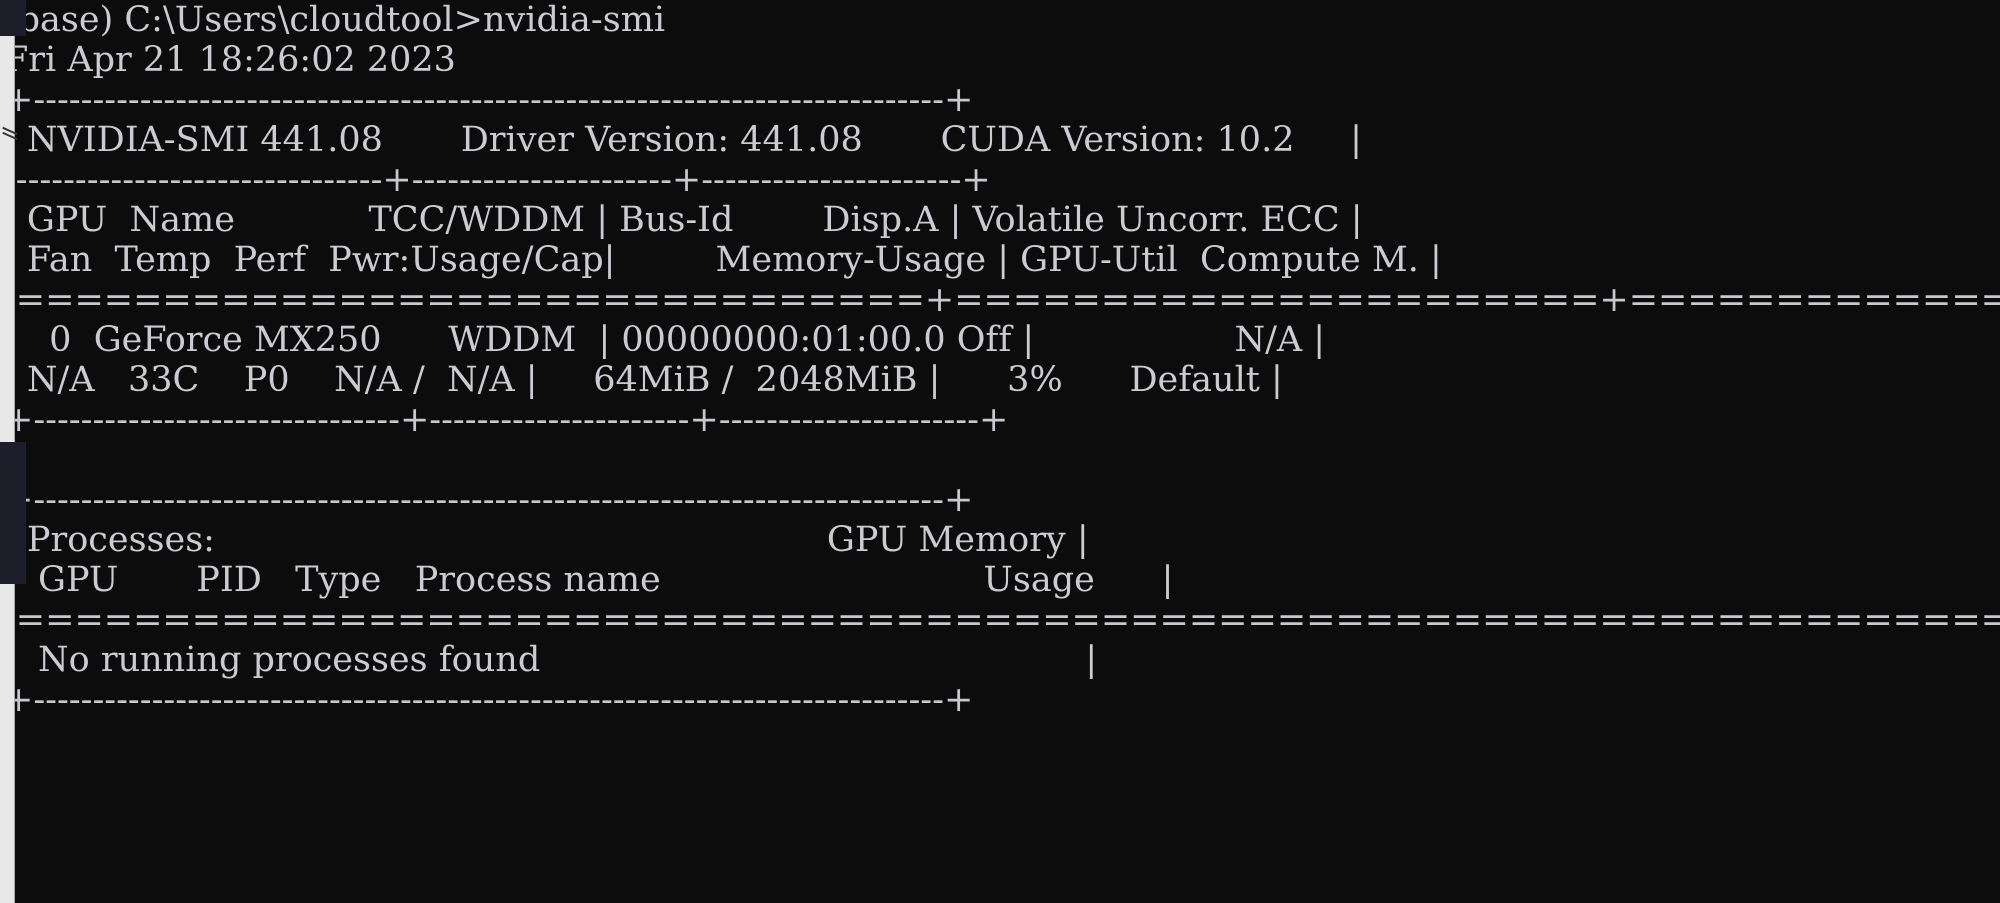  Describe the element at coordinates (546, 540) in the screenshot. I see `processes-title-line: | Processes: GPU Memory |` at that location.